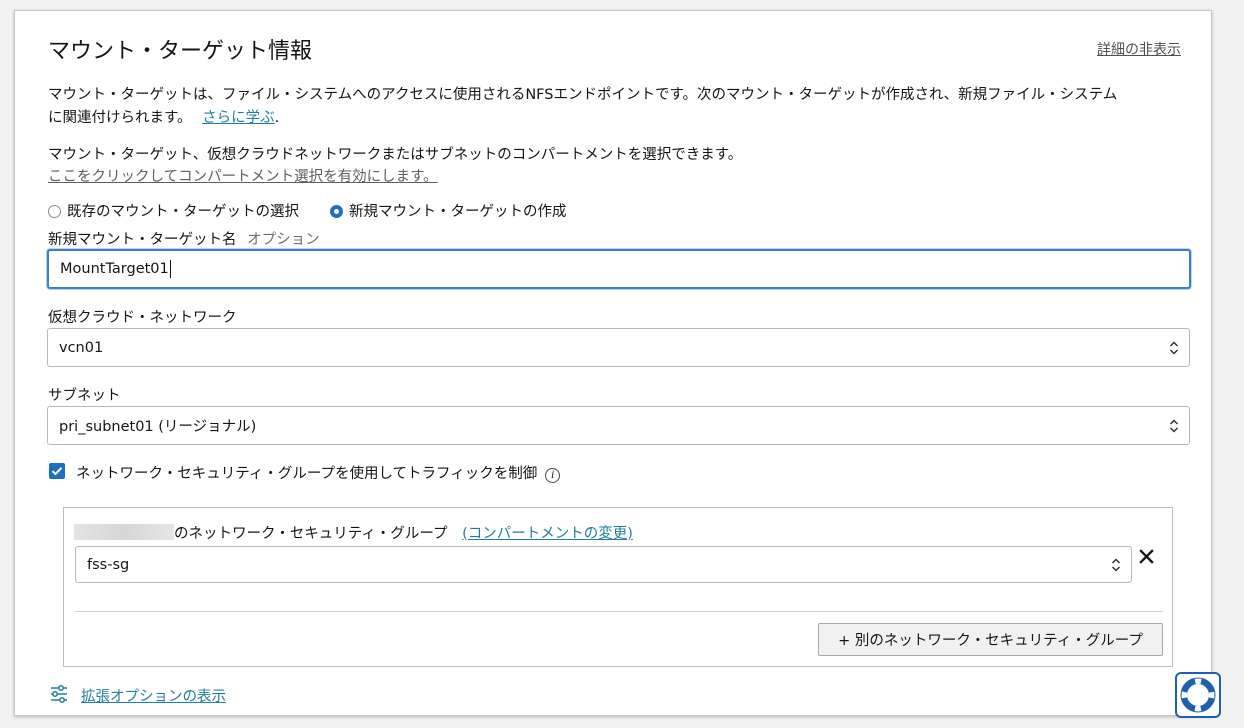  Describe the element at coordinates (183, 212) in the screenshot. I see `radio-existing-label: 既存のマウント・ターゲットの選択` at that location.